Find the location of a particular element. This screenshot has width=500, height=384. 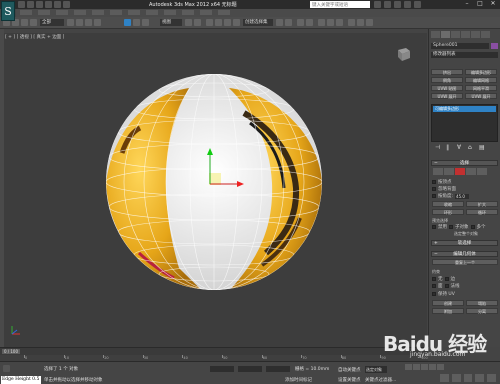

go-to-end-icon is located at coordinates (440, 367).